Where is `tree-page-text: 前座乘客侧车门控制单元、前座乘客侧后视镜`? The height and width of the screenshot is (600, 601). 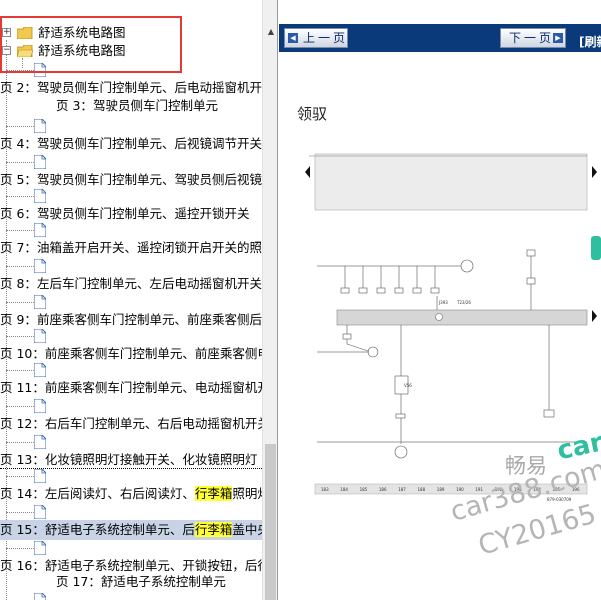 tree-page-text: 前座乘客侧车门控制单元、前座乘客侧后视镜 is located at coordinates (149, 319).